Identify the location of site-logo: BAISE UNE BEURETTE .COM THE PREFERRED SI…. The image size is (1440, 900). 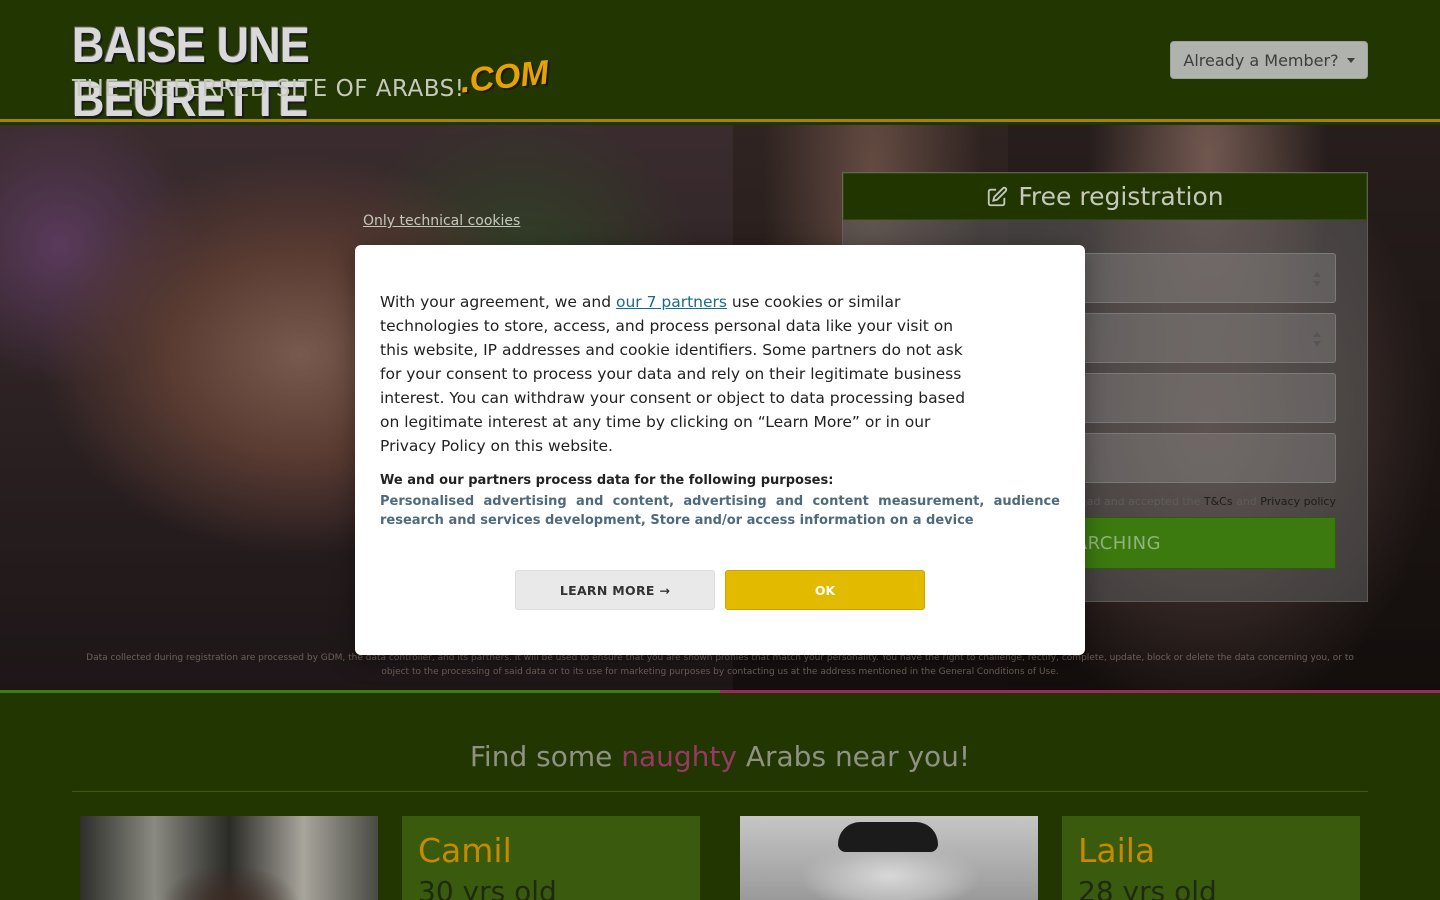
(311, 72).